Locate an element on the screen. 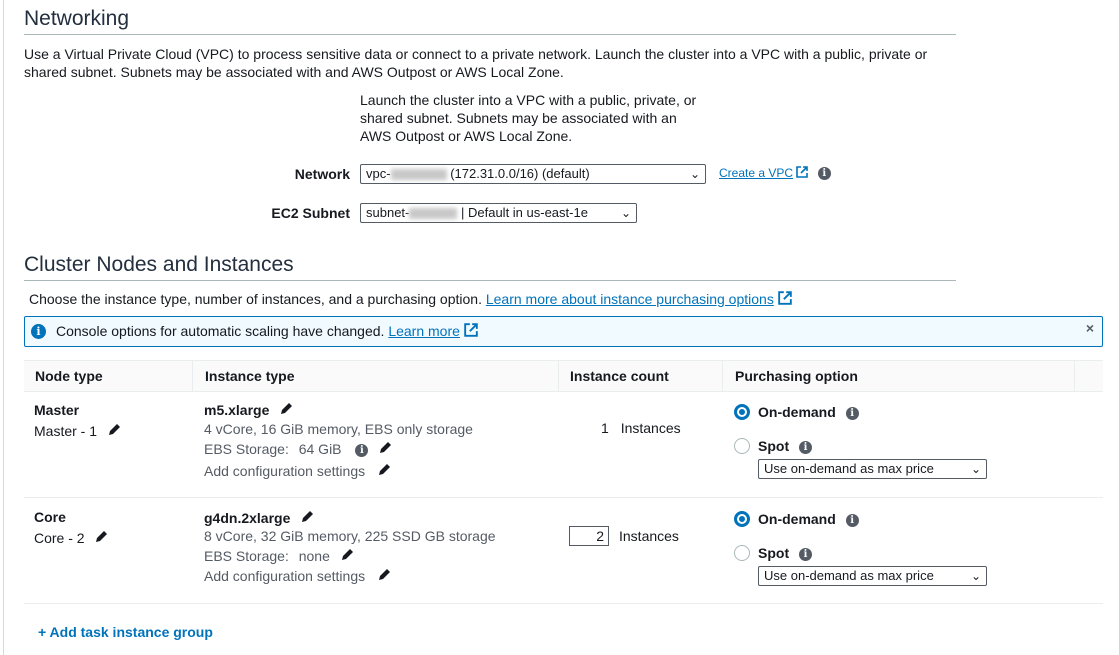 This screenshot has height=655, width=1119. add-task-instance-group-button: + Add task instance group is located at coordinates (125, 632).